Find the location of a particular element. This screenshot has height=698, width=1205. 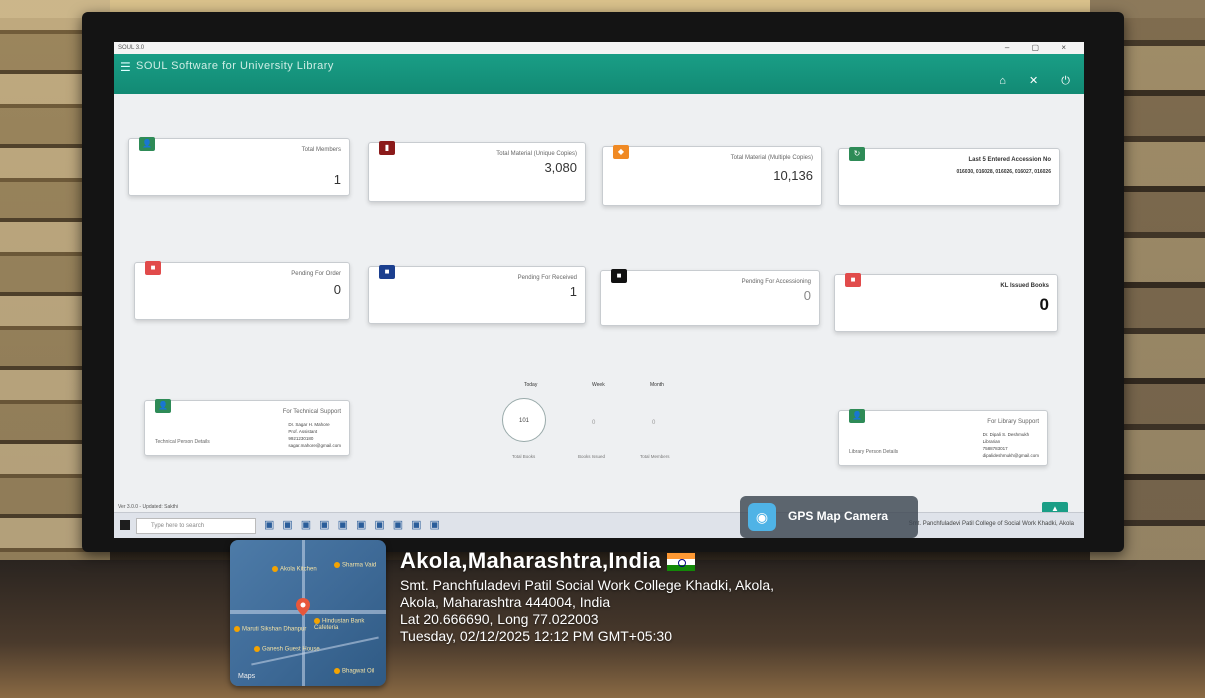

stack-icon: ◆ is located at coordinates (621, 152).